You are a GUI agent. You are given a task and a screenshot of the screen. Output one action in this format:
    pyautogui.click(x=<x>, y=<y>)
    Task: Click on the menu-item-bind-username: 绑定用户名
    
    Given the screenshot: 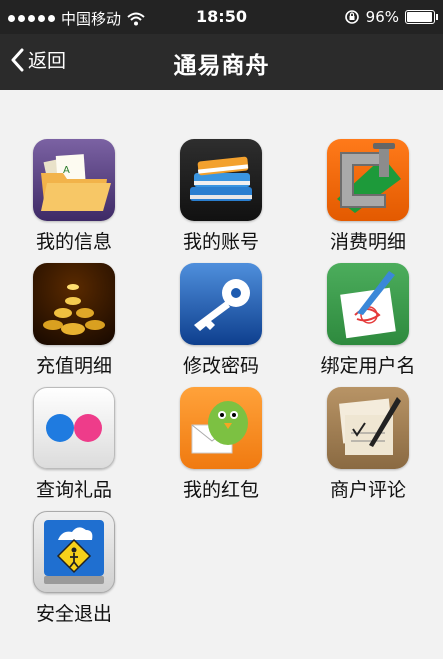 What is the action you would take?
    pyautogui.click(x=368, y=295)
    